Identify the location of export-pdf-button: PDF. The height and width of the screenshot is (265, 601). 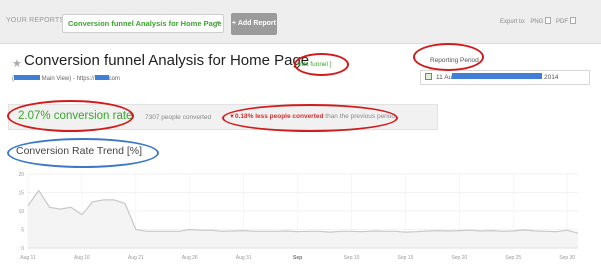
(566, 21).